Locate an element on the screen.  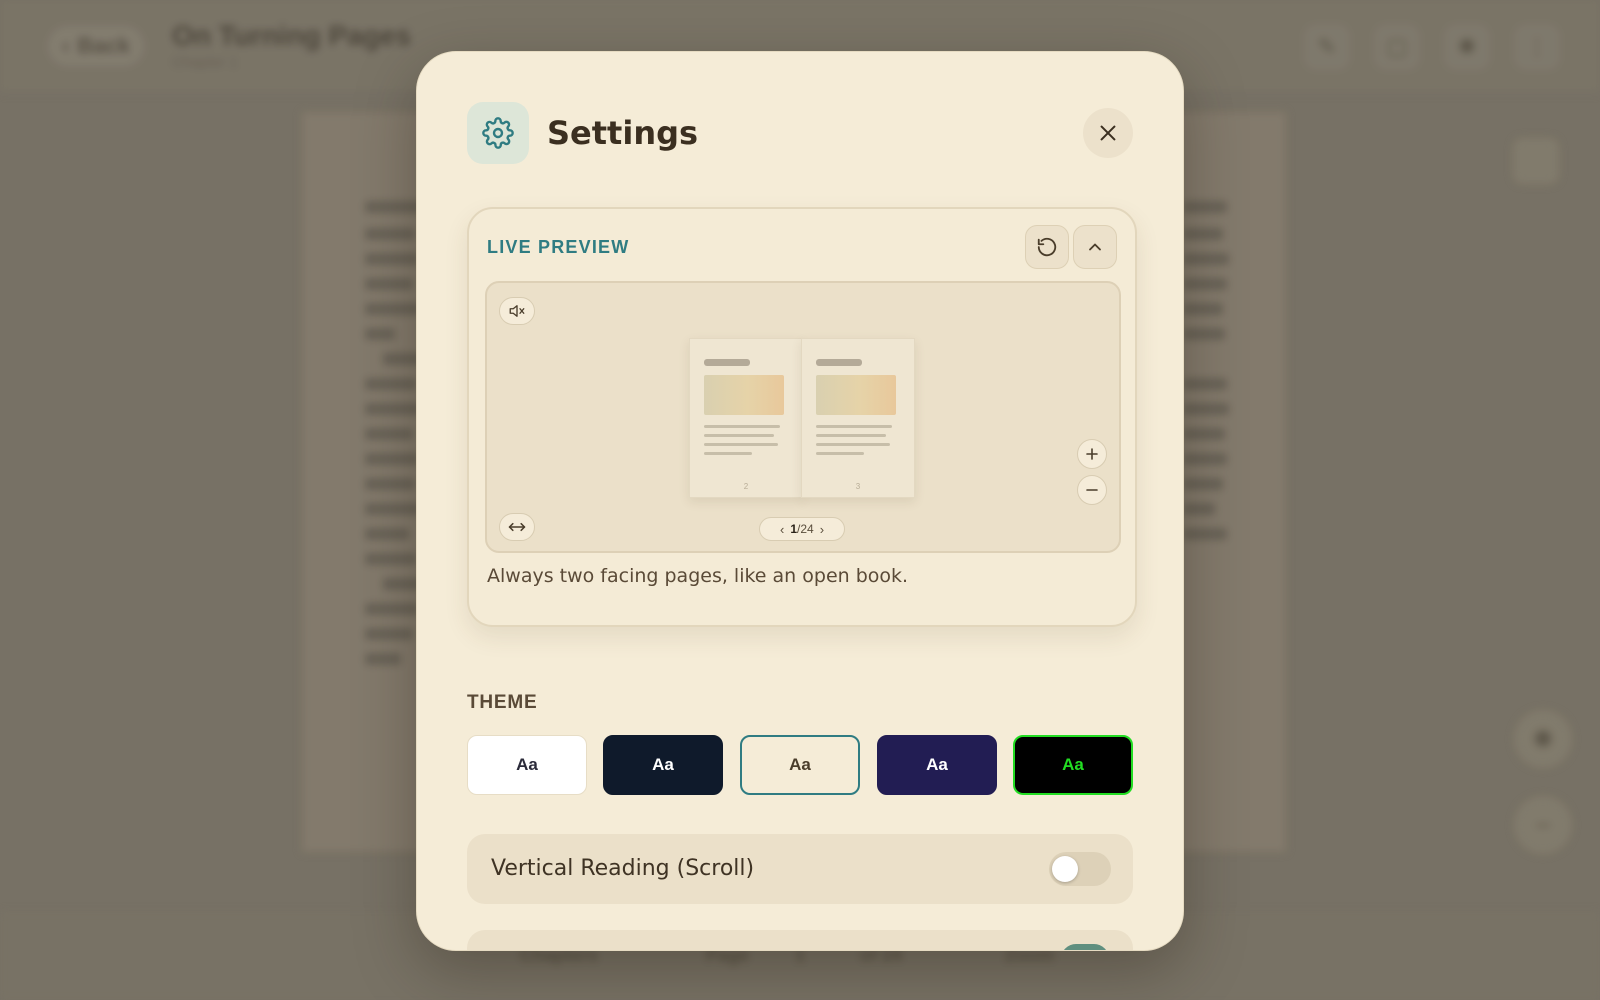
live-preview-label: LIVE PREVIEW is located at coordinates (558, 247).